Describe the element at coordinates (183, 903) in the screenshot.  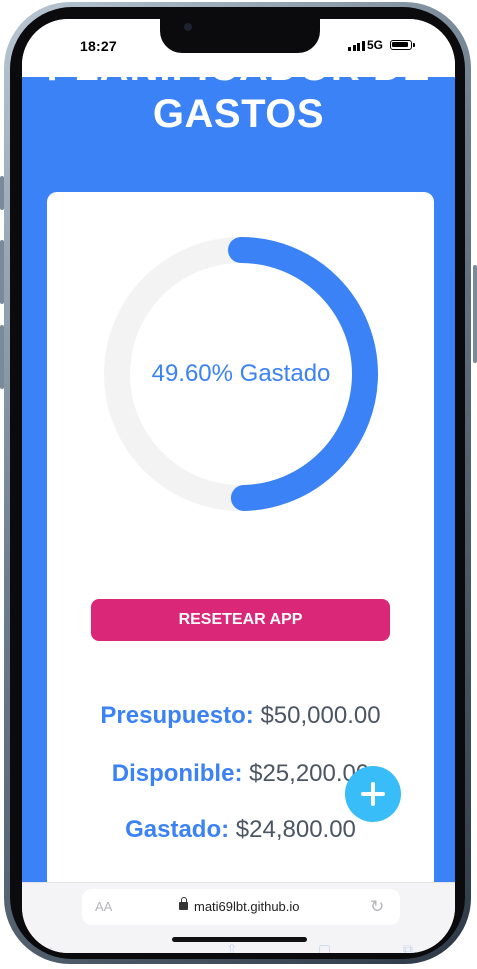
I see `lock-icon` at that location.